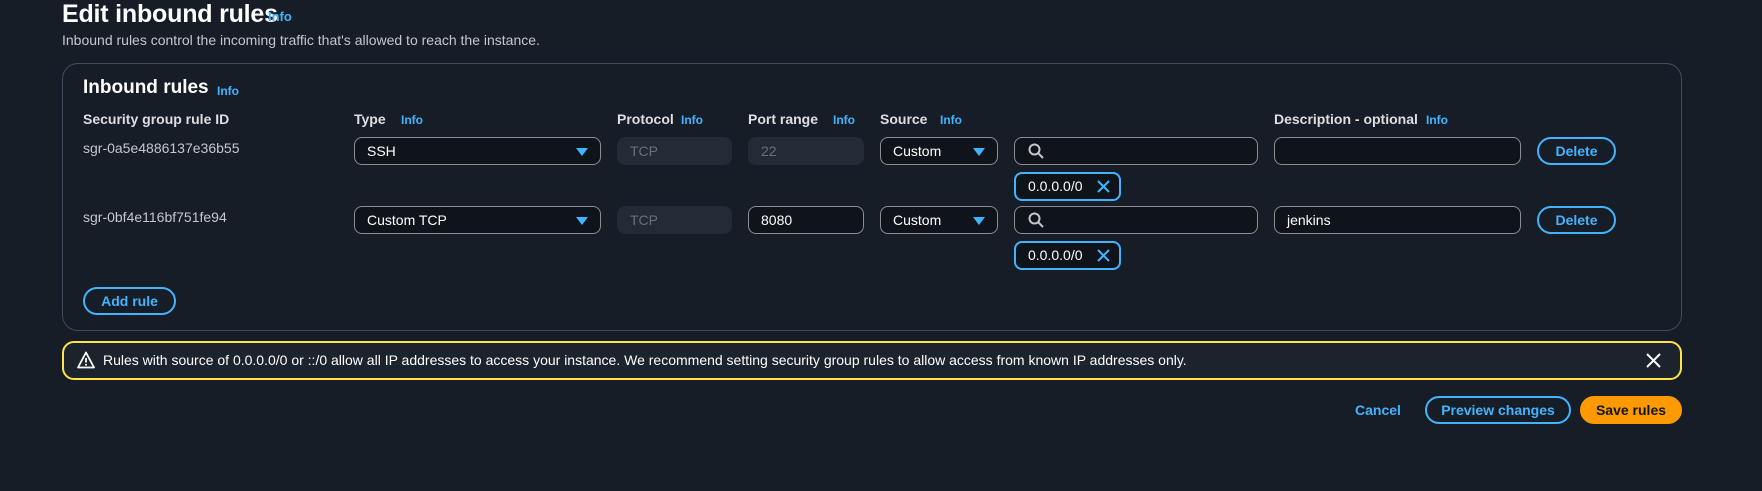 The image size is (1762, 491). I want to click on type-select-value: Custom TCP, so click(407, 220).